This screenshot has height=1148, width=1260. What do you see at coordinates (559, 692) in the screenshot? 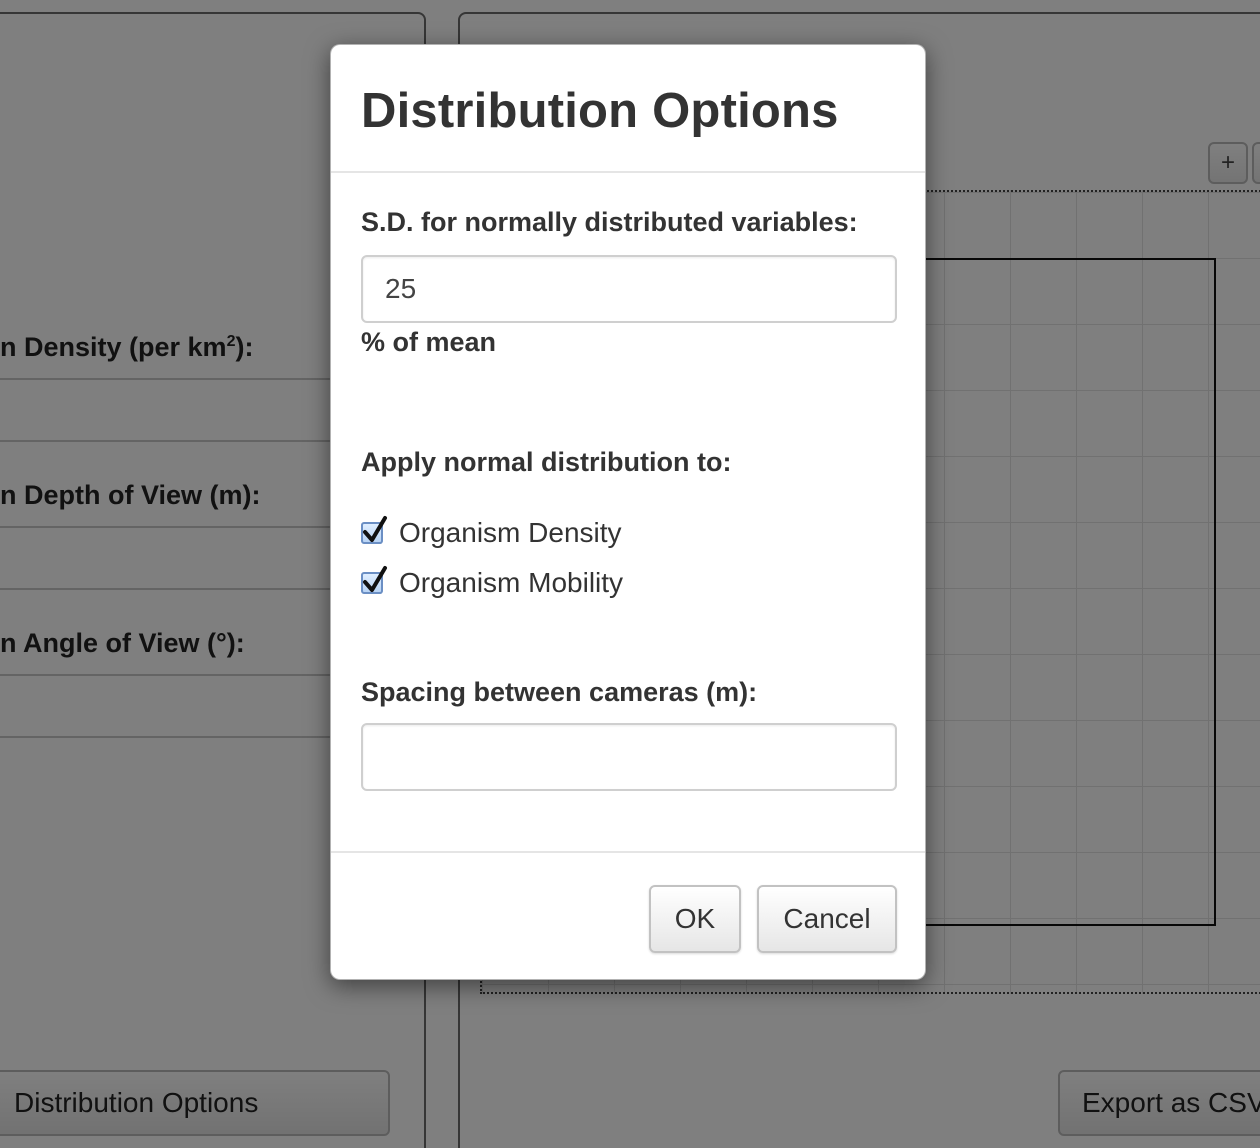
I see `spacing-label: Spacing between cameras (m):` at bounding box center [559, 692].